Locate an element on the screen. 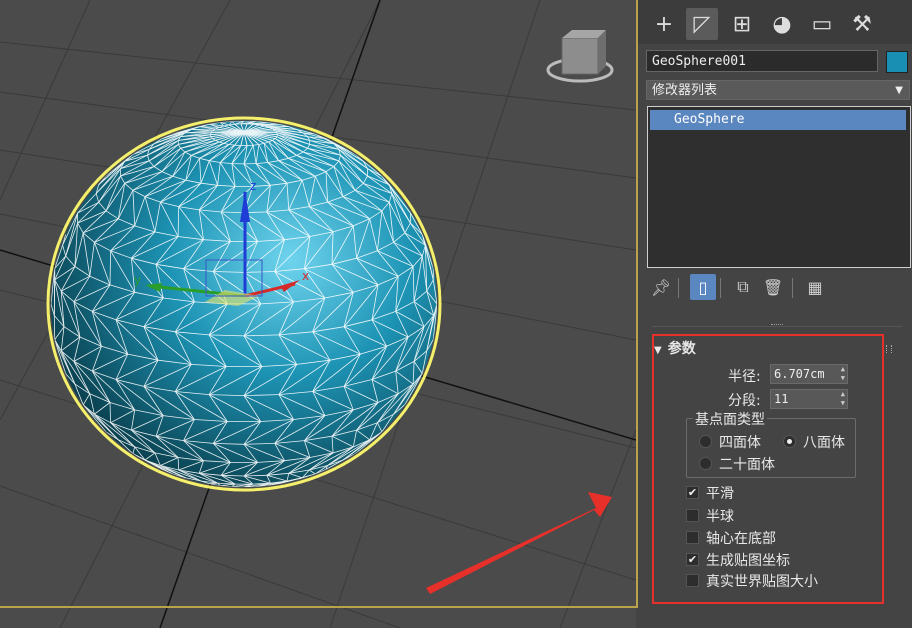 This screenshot has width=912, height=628. utilities-tab: ⚒ is located at coordinates (862, 24).